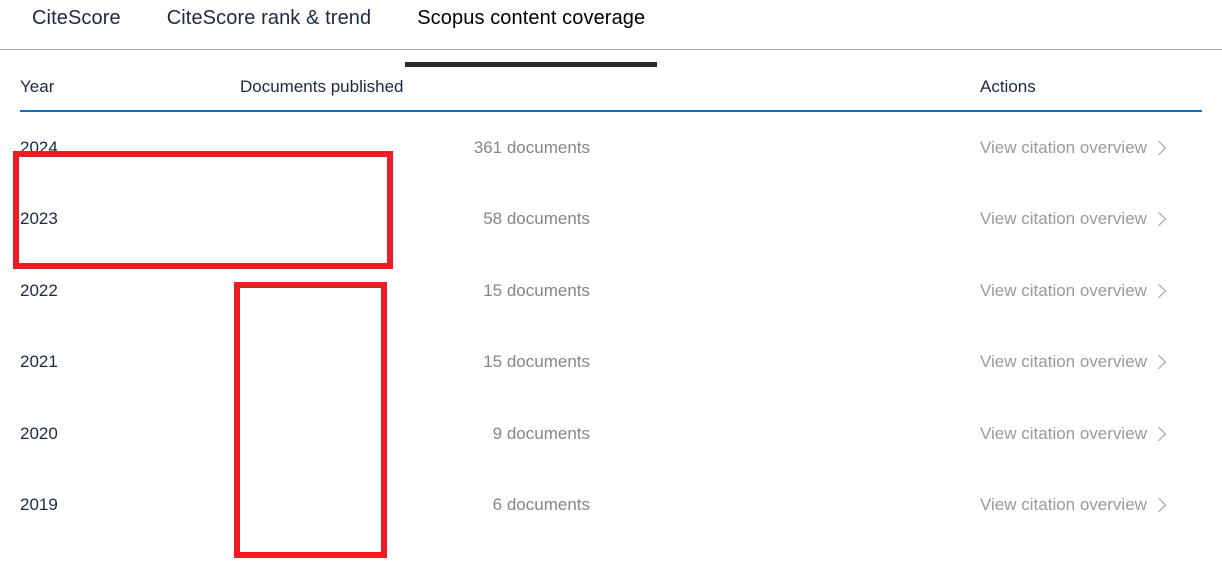  What do you see at coordinates (37, 86) in the screenshot?
I see `column-header-year: Year` at bounding box center [37, 86].